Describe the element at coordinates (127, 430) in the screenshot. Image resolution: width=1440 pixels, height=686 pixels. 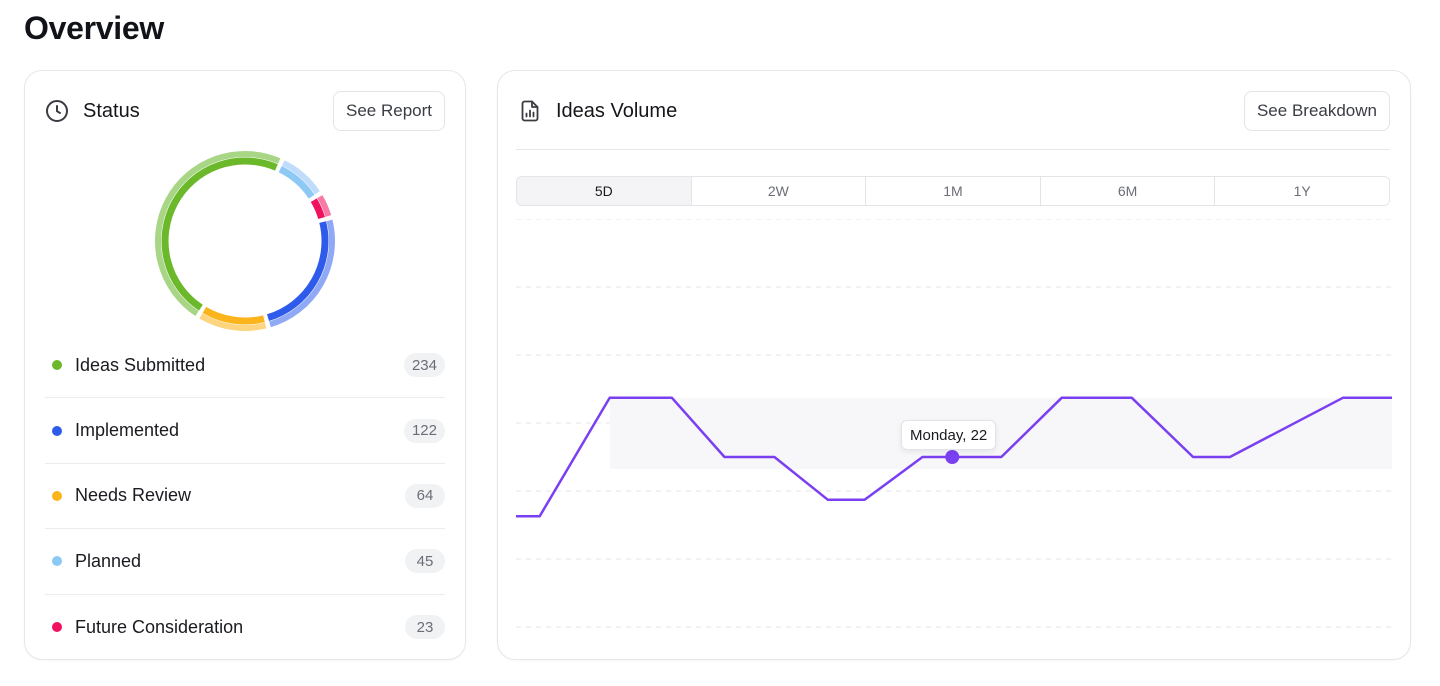
I see `legend-label: Implemented` at that location.